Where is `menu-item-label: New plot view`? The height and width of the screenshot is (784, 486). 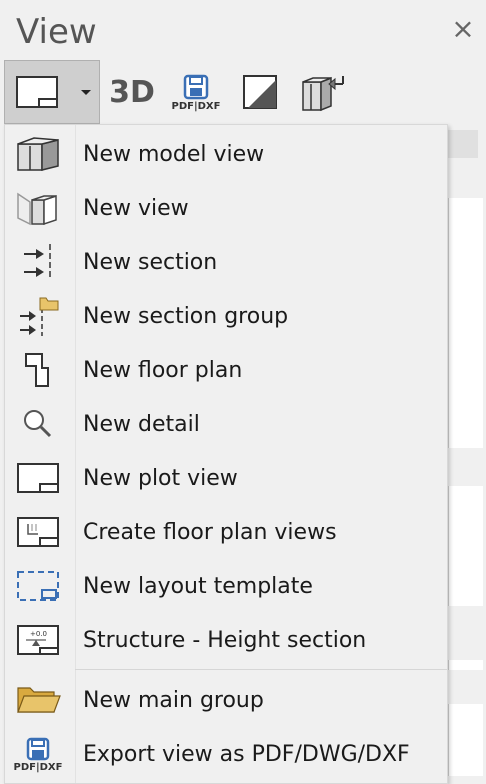
menu-item-label: New plot view is located at coordinates (160, 478).